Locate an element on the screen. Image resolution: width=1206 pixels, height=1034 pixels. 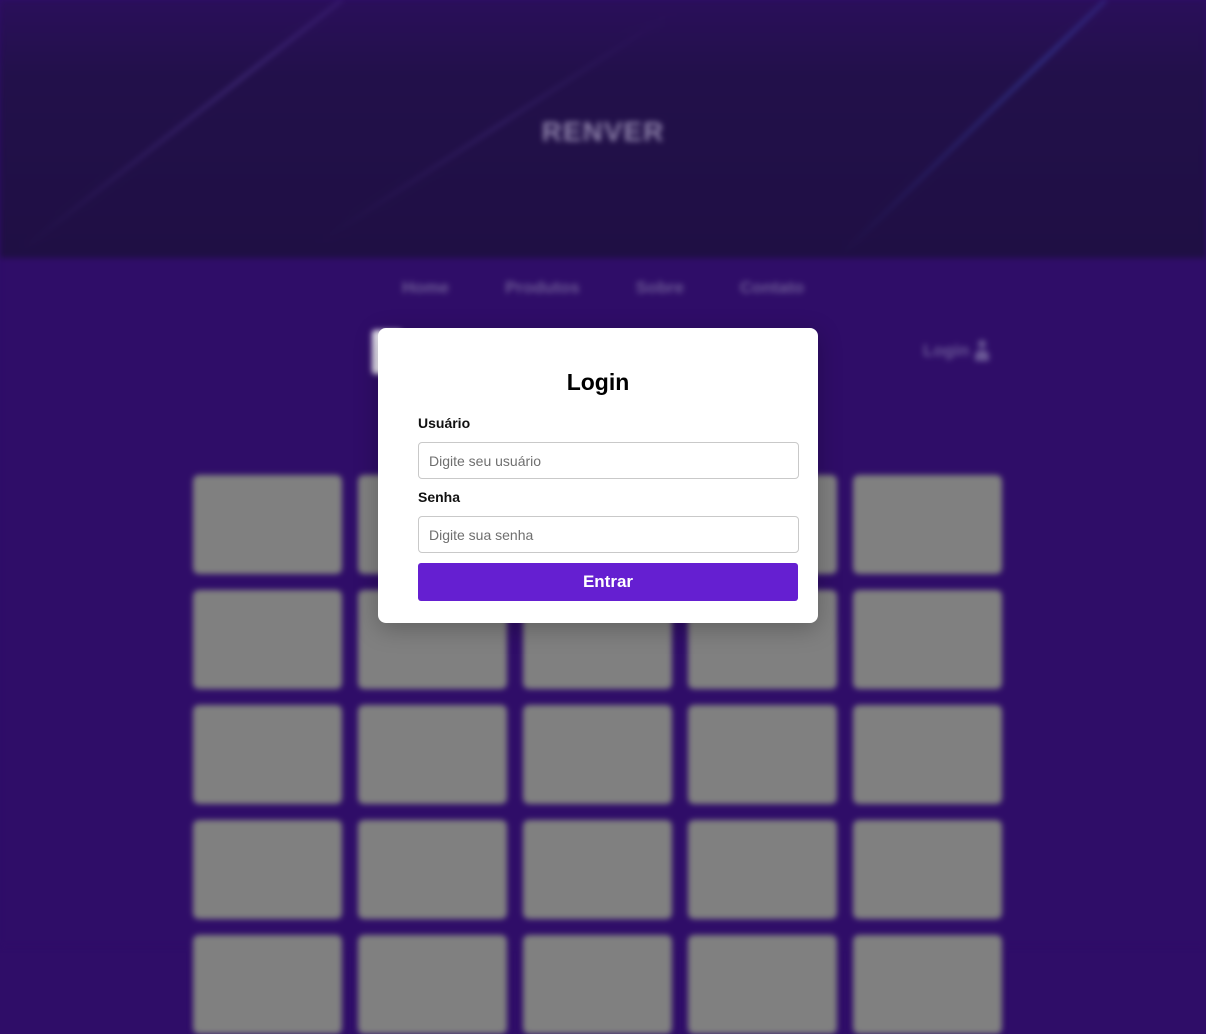
username-label: Usuário is located at coordinates (444, 423).